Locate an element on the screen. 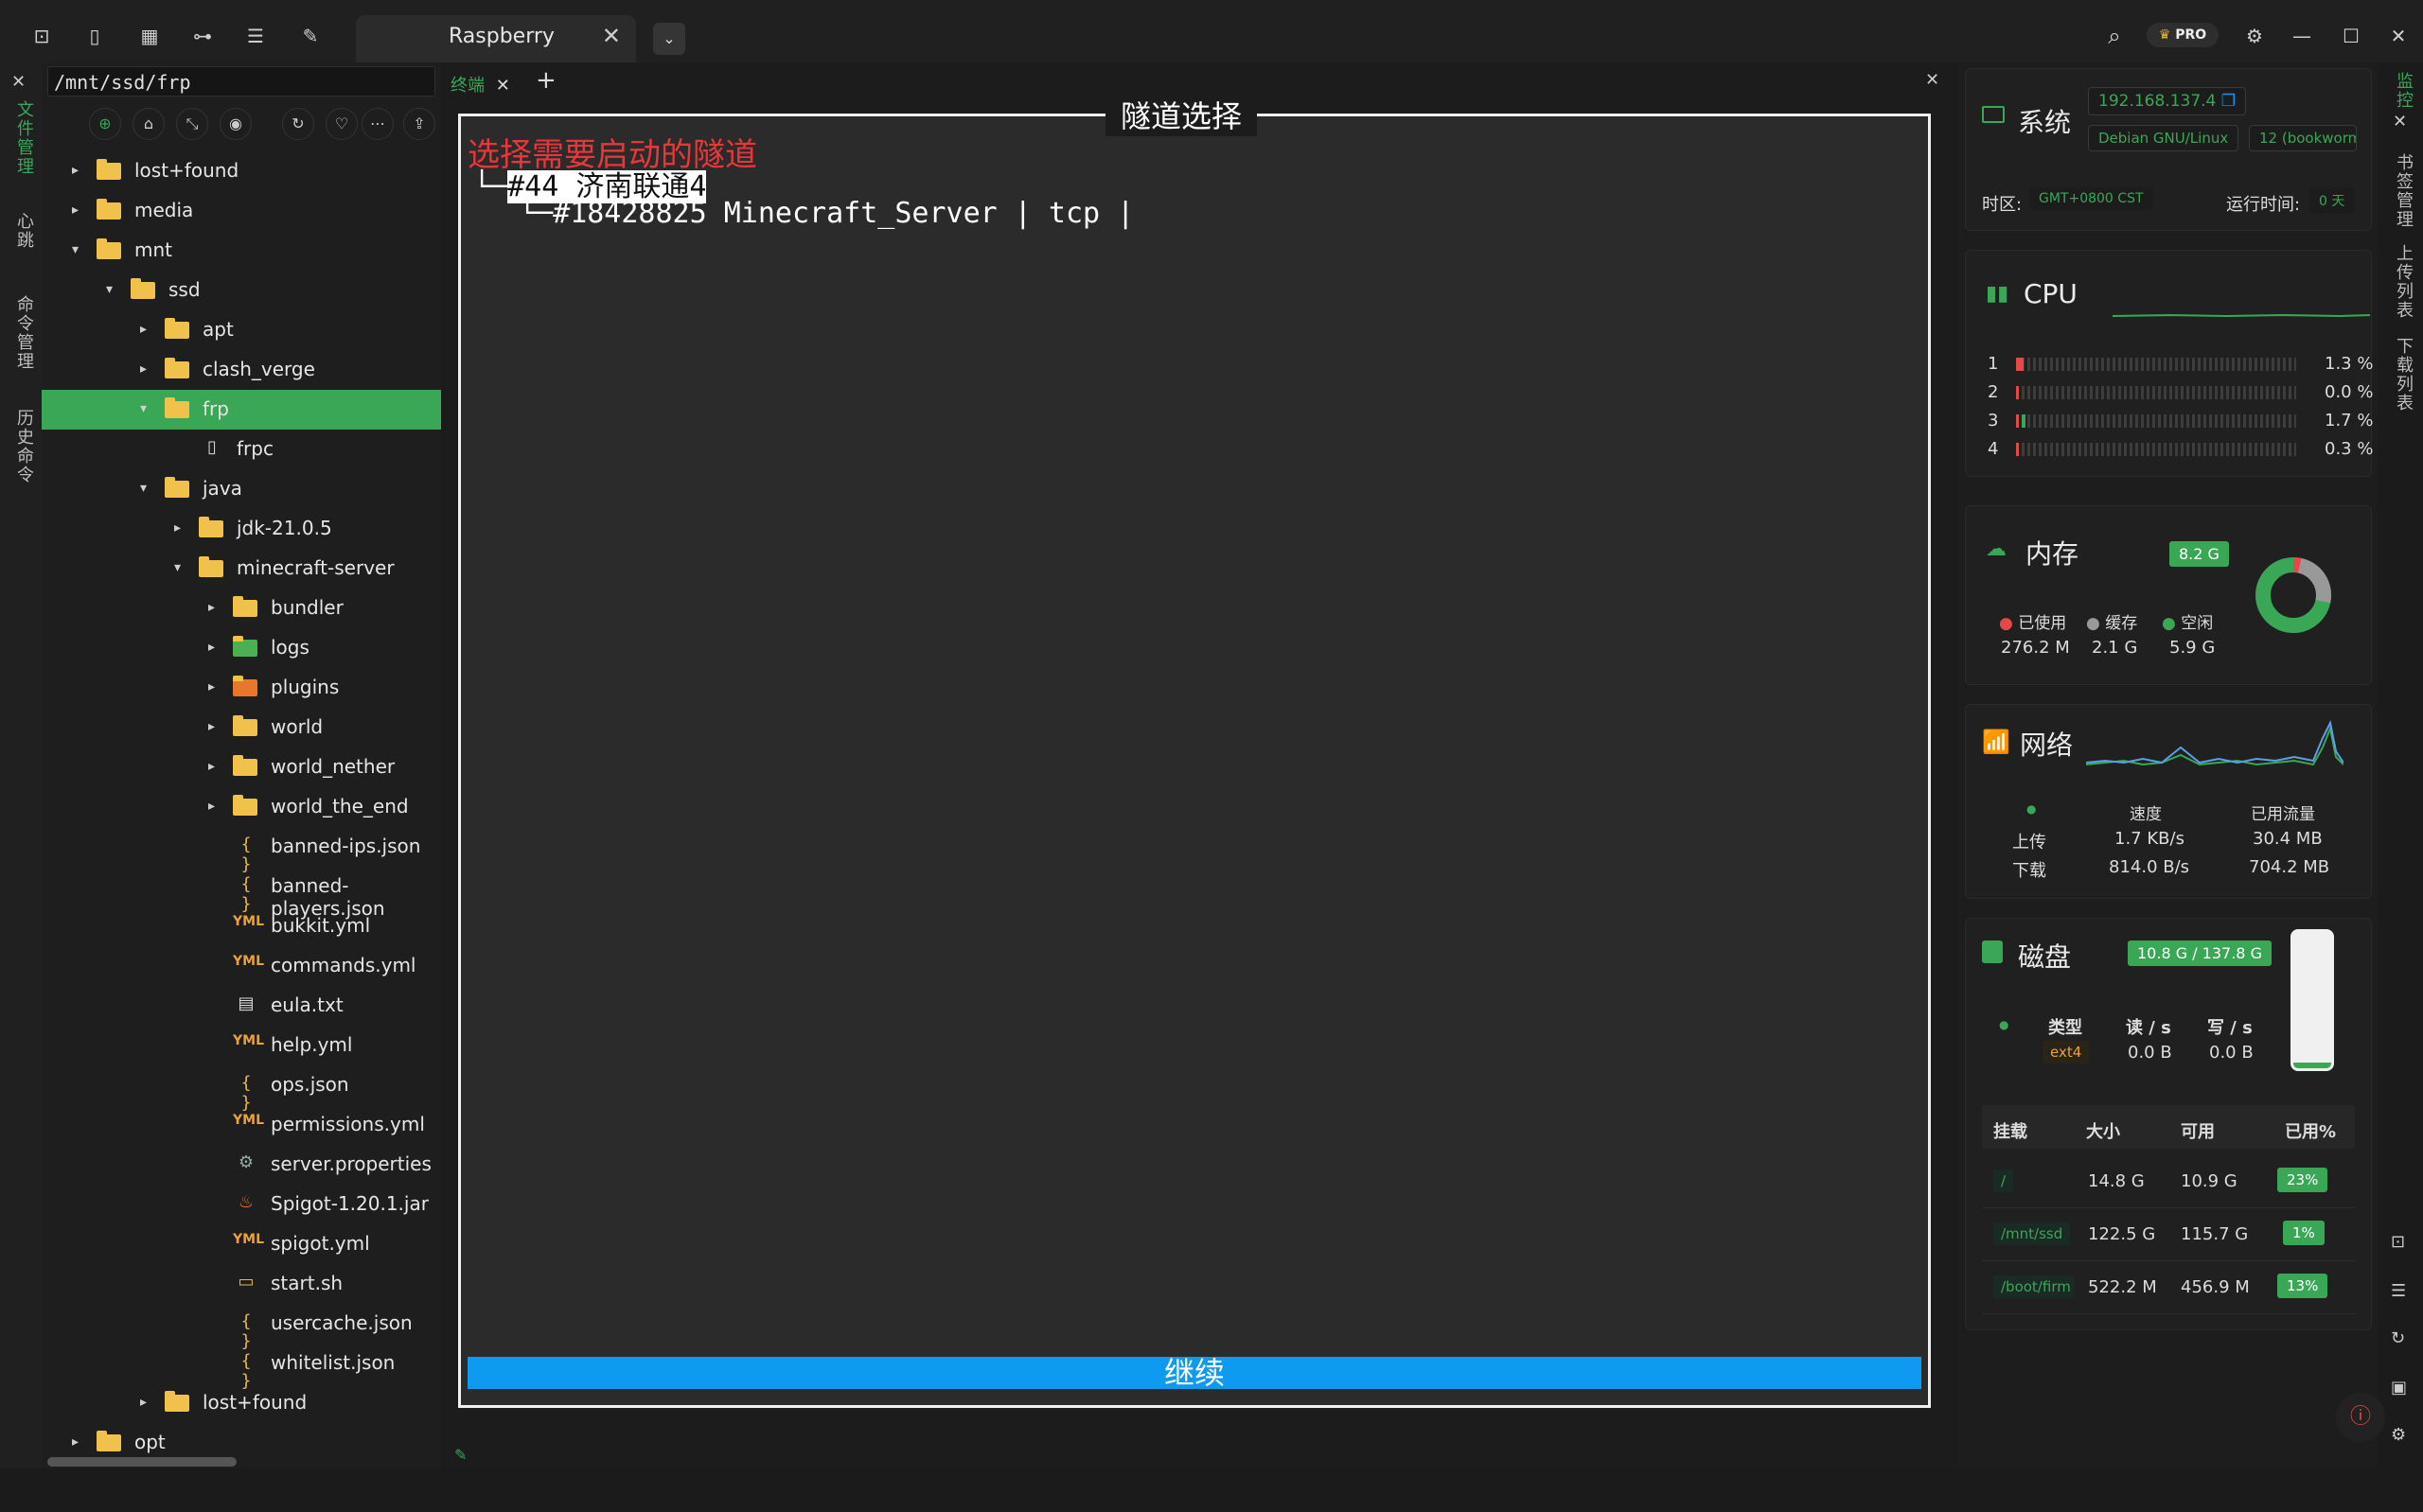  pen-icon: ✎ is located at coordinates (460, 1455).